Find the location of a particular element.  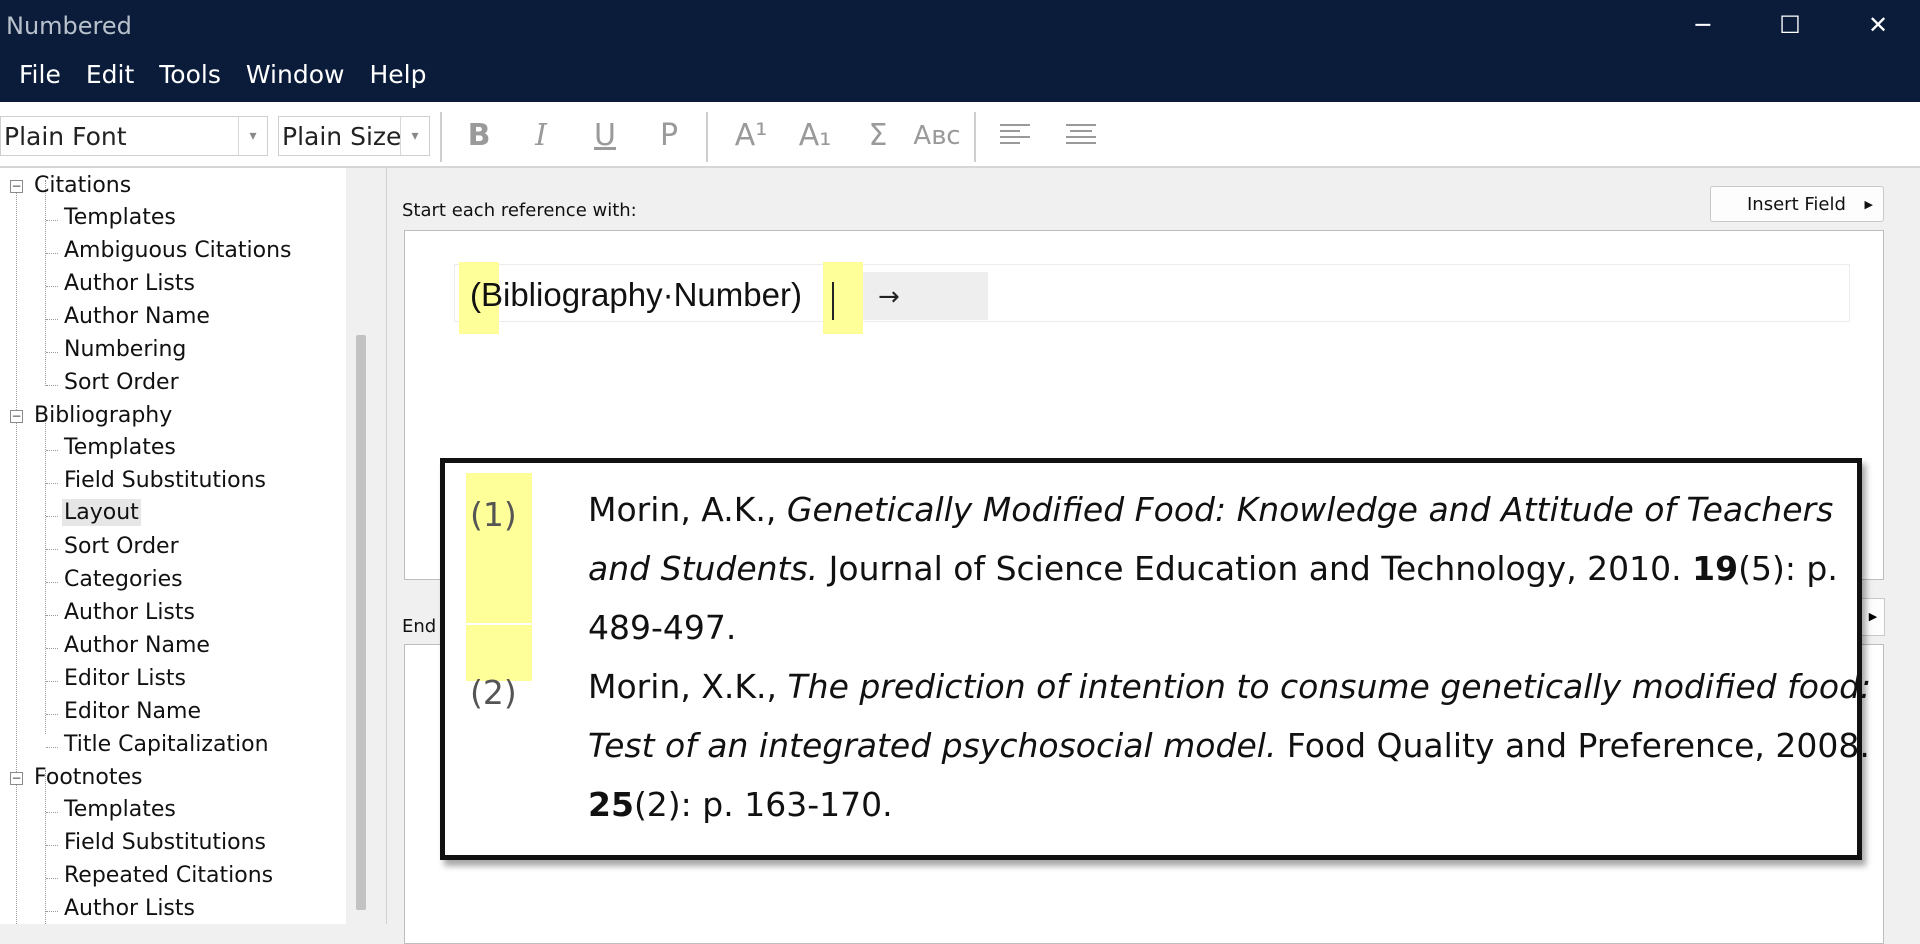

entry-pages: 489-497. is located at coordinates (662, 627).